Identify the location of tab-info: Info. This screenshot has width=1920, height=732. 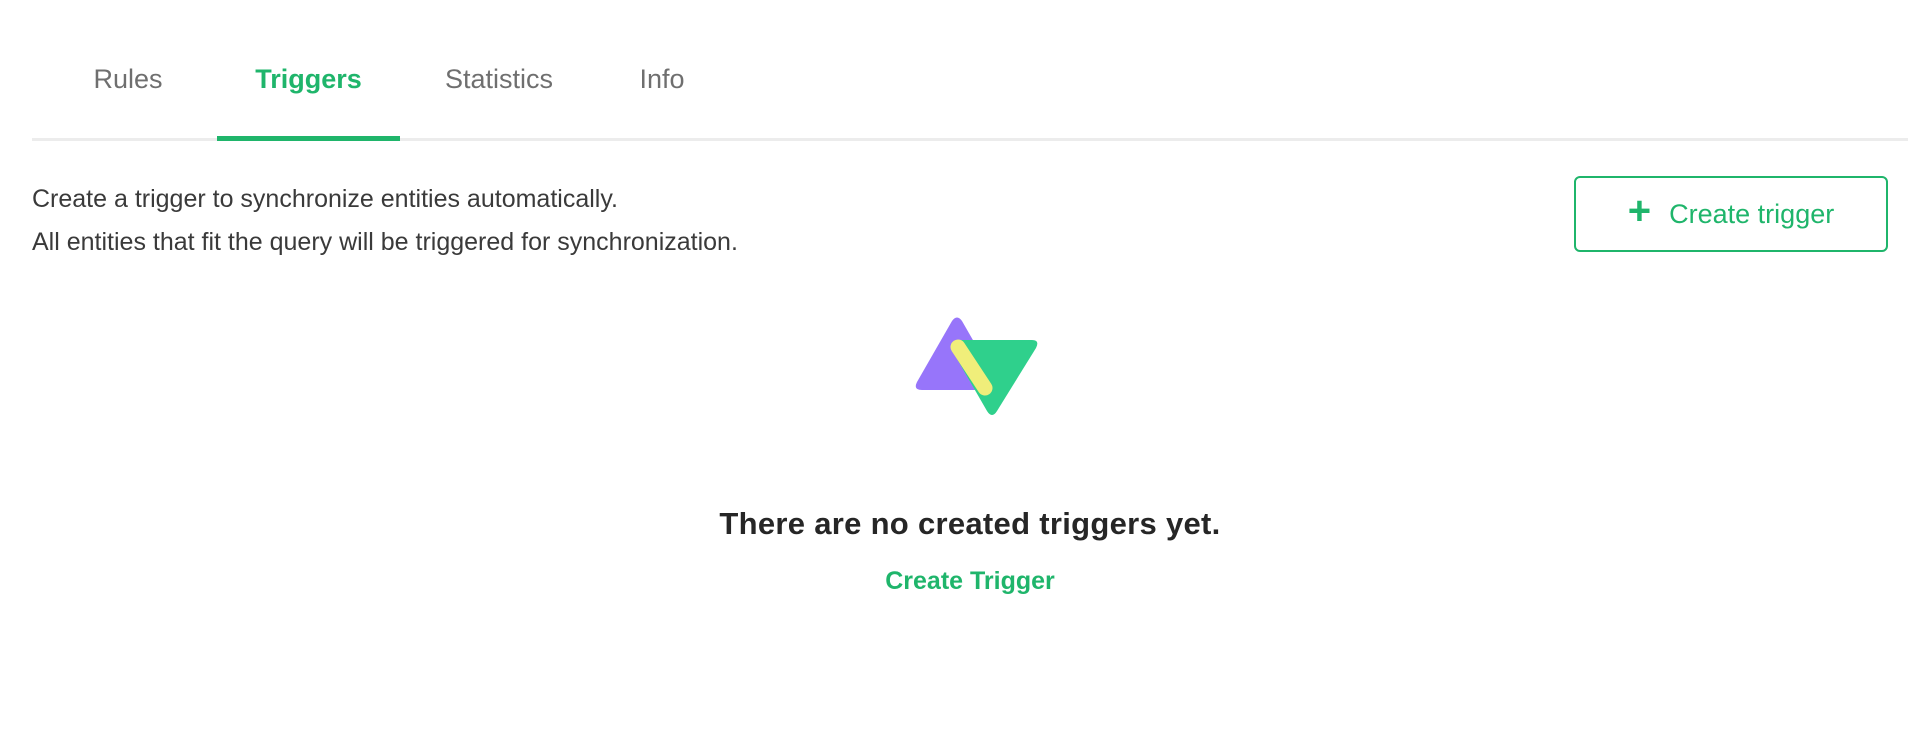
(662, 101).